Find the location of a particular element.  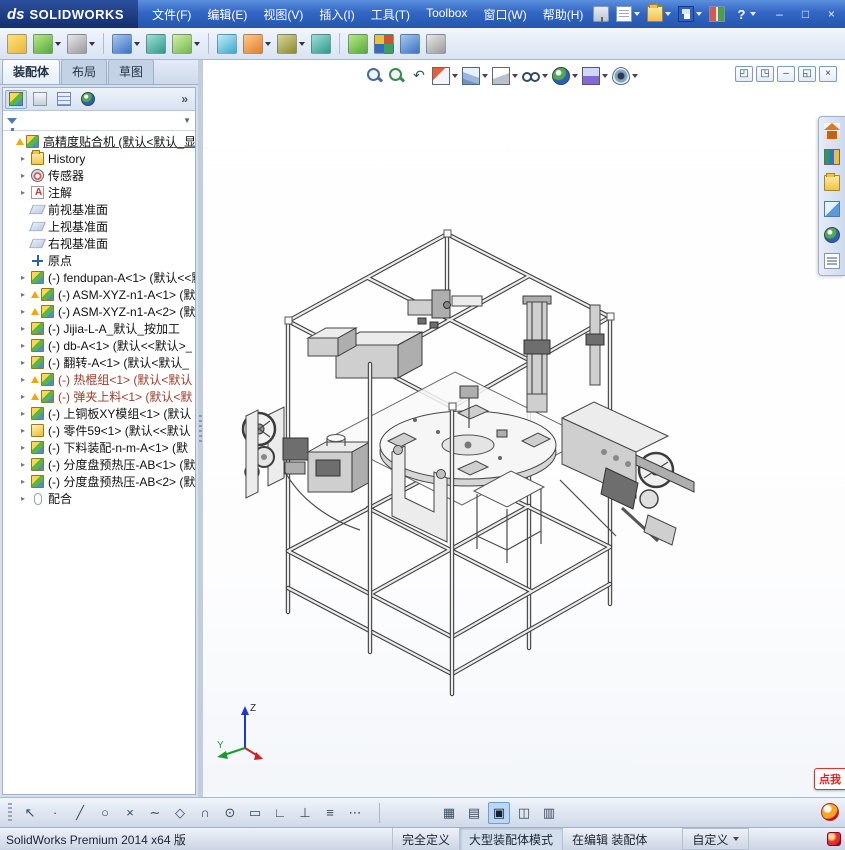

tree-item: (-) ASM-XYZ-n1-A<1> (默 is located at coordinates (99, 294).